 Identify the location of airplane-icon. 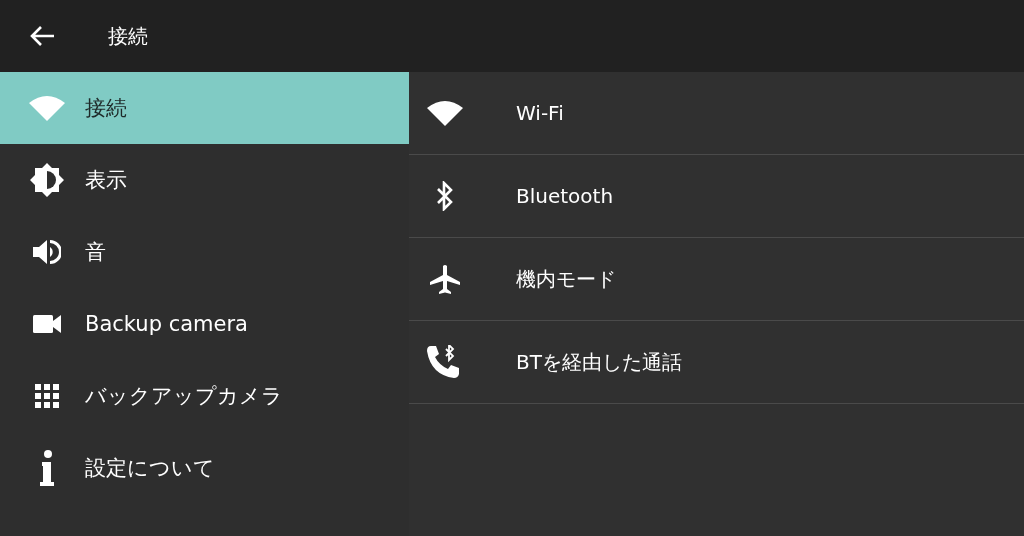
(444, 279).